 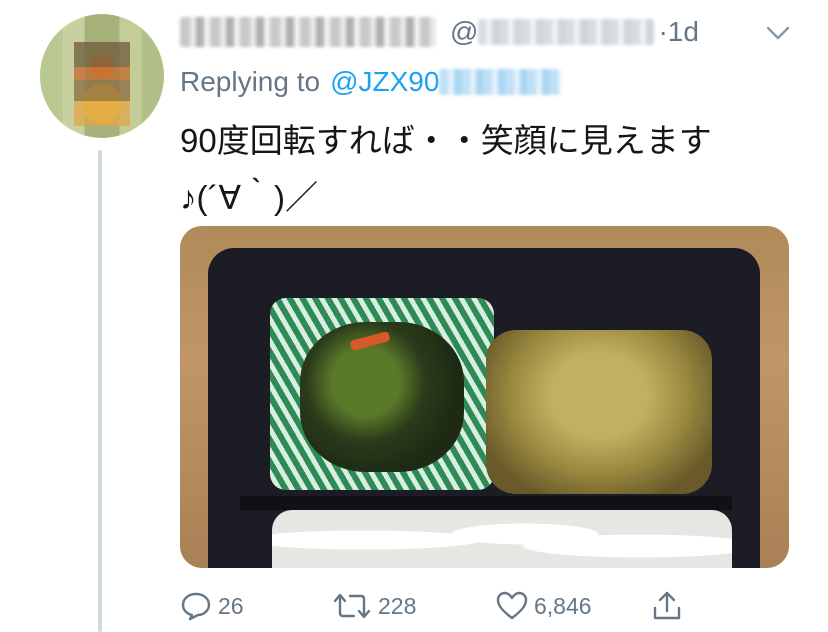 I want to click on author-handle-blurred, so click(x=566, y=32).